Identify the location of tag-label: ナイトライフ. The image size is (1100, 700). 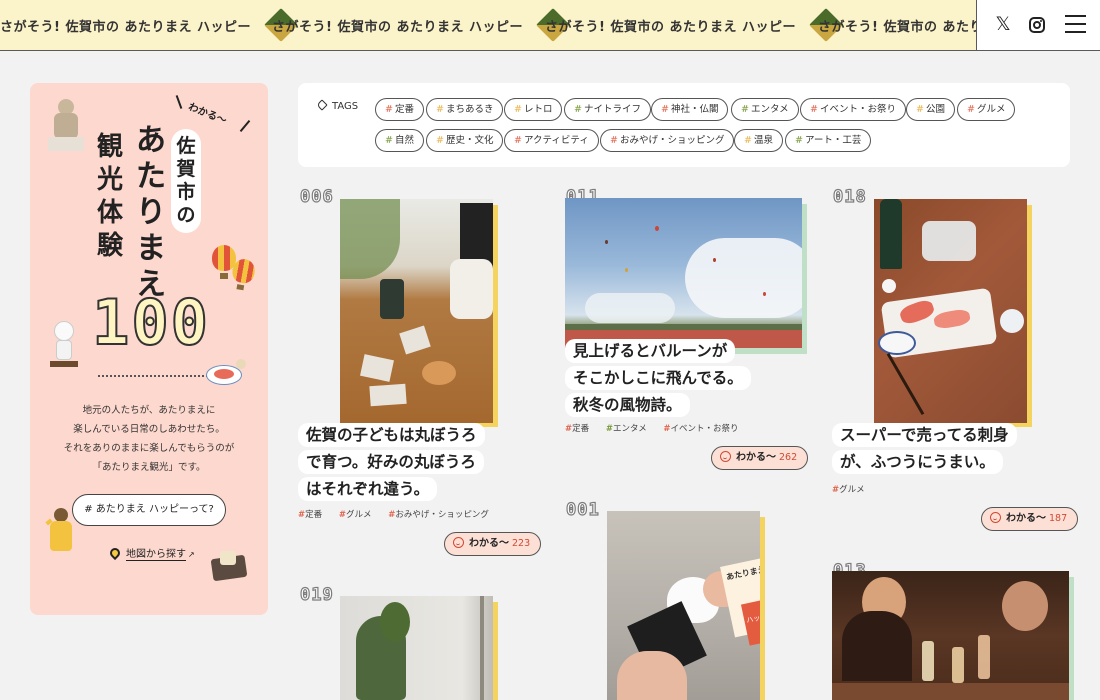
(612, 109).